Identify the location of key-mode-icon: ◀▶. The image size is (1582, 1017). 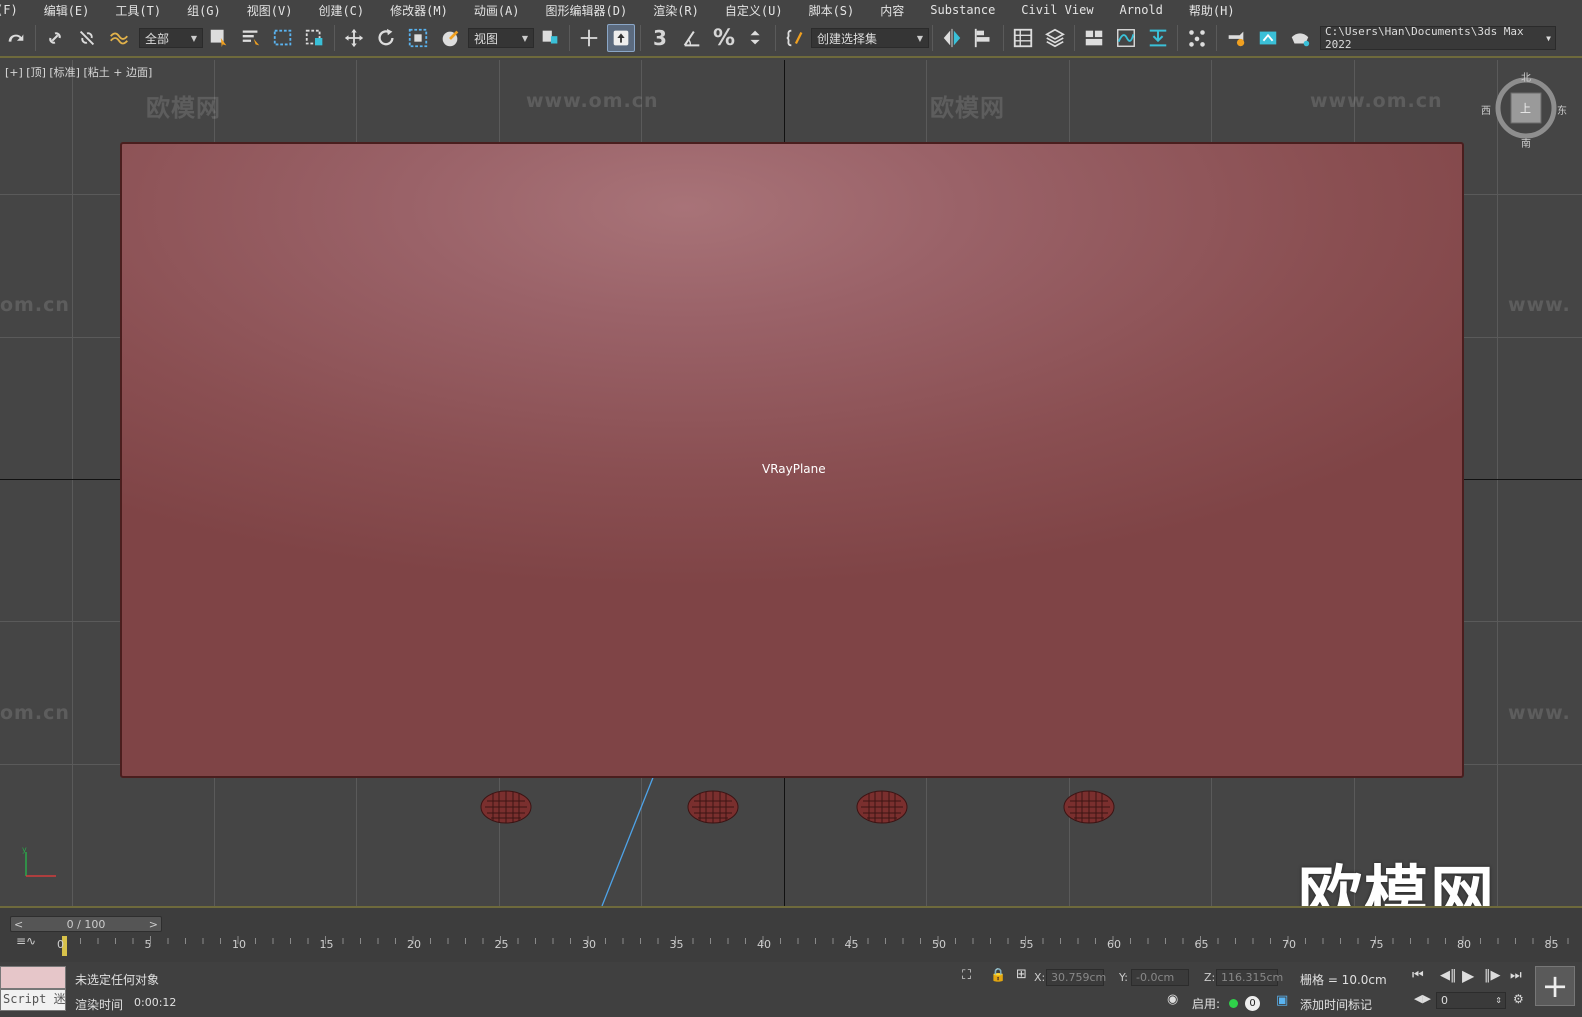
(1422, 998).